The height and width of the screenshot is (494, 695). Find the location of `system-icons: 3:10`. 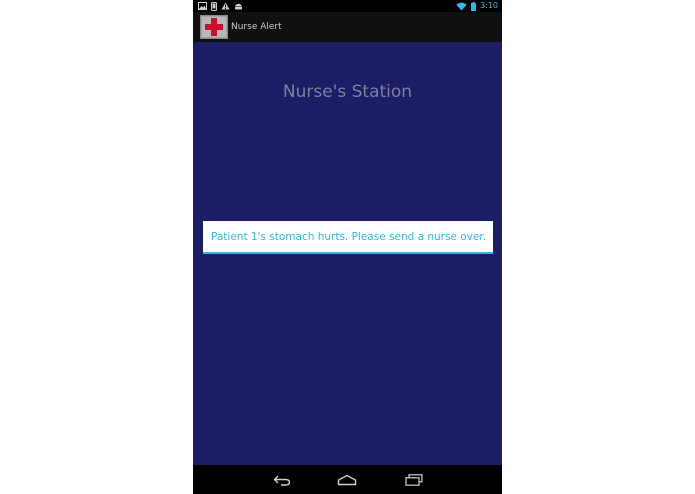

system-icons: 3:10 is located at coordinates (477, 6).